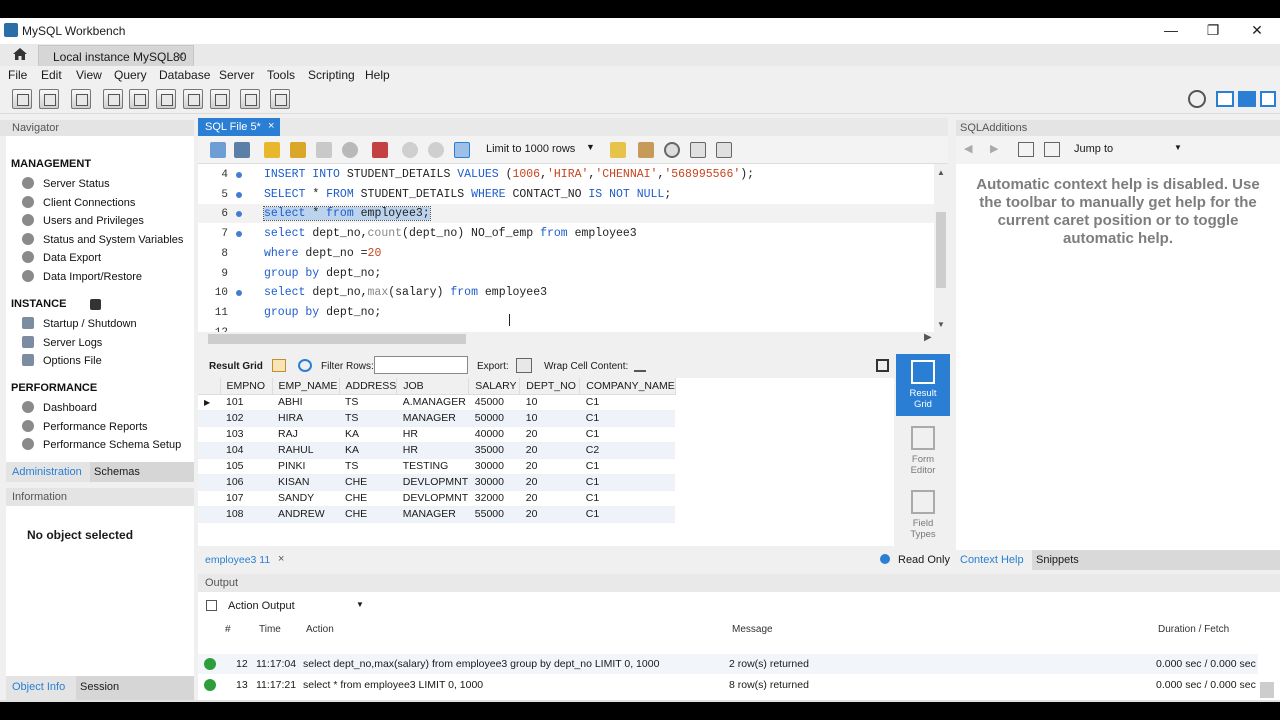 The height and width of the screenshot is (720, 1280). Describe the element at coordinates (62, 360) in the screenshot. I see `nav-item-1-2: Options File` at that location.